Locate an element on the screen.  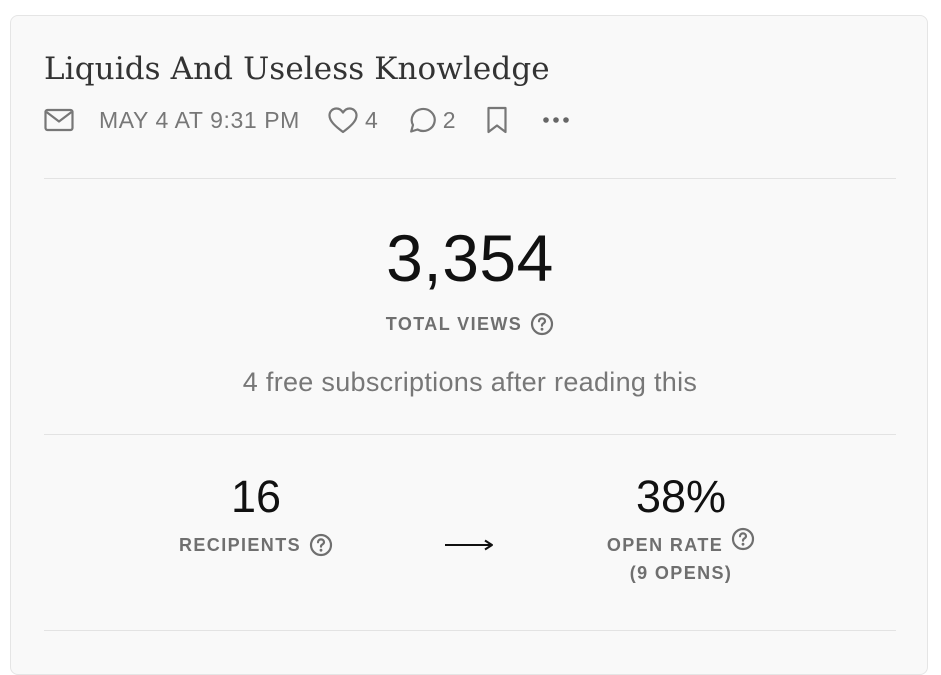
comment-count: 2 is located at coordinates (449, 119).